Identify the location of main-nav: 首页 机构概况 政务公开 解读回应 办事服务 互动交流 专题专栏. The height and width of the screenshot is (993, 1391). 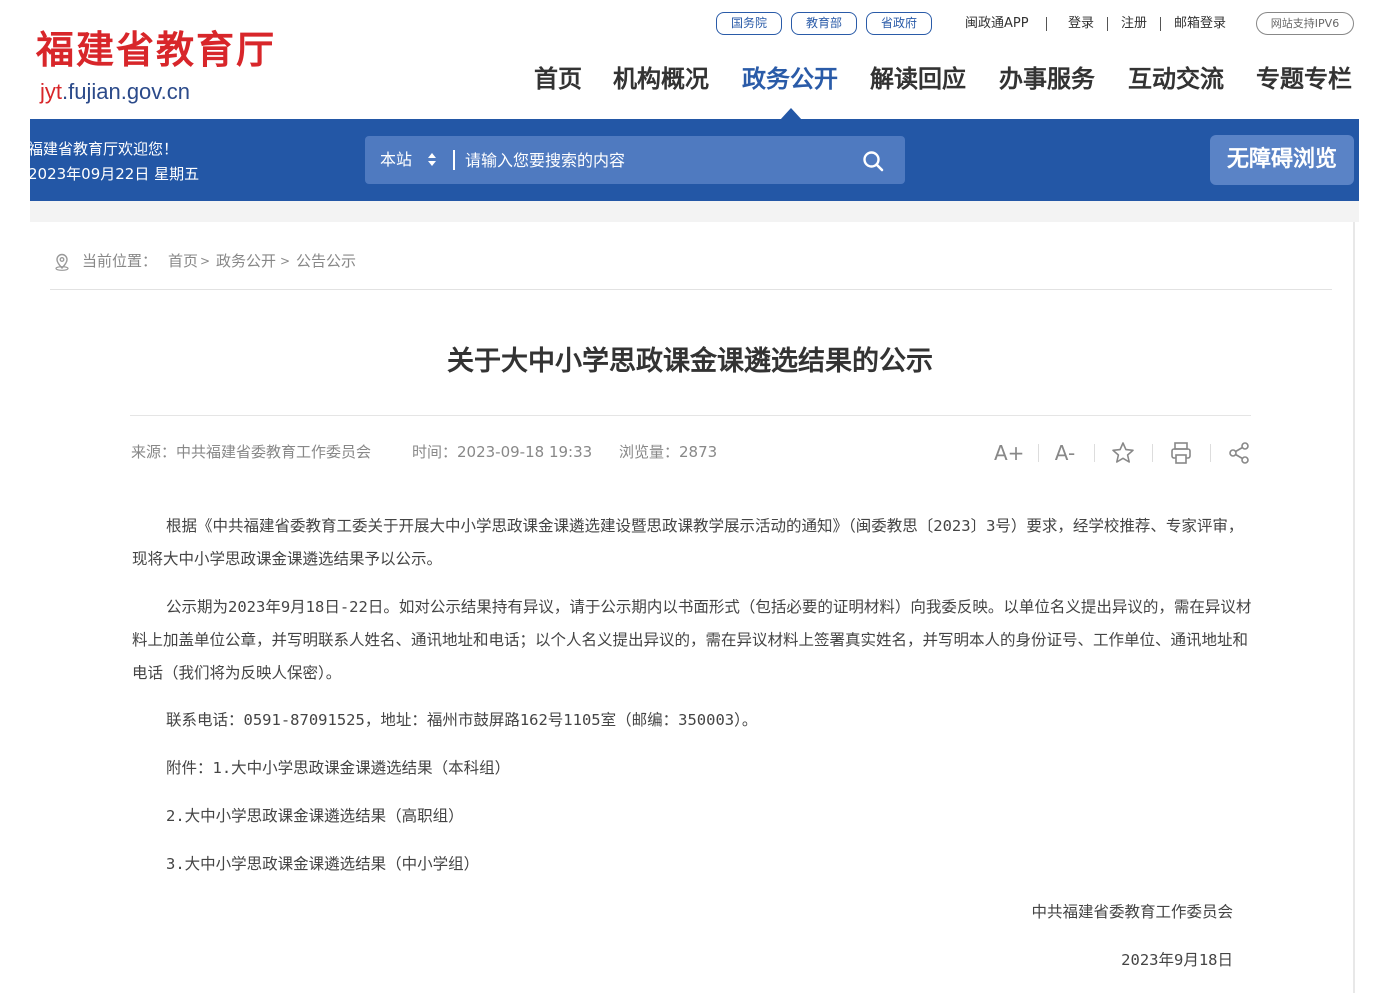
(695, 80).